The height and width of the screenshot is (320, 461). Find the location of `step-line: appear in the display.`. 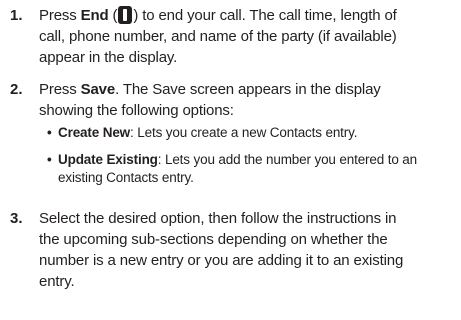

step-line: appear in the display. is located at coordinates (108, 57).